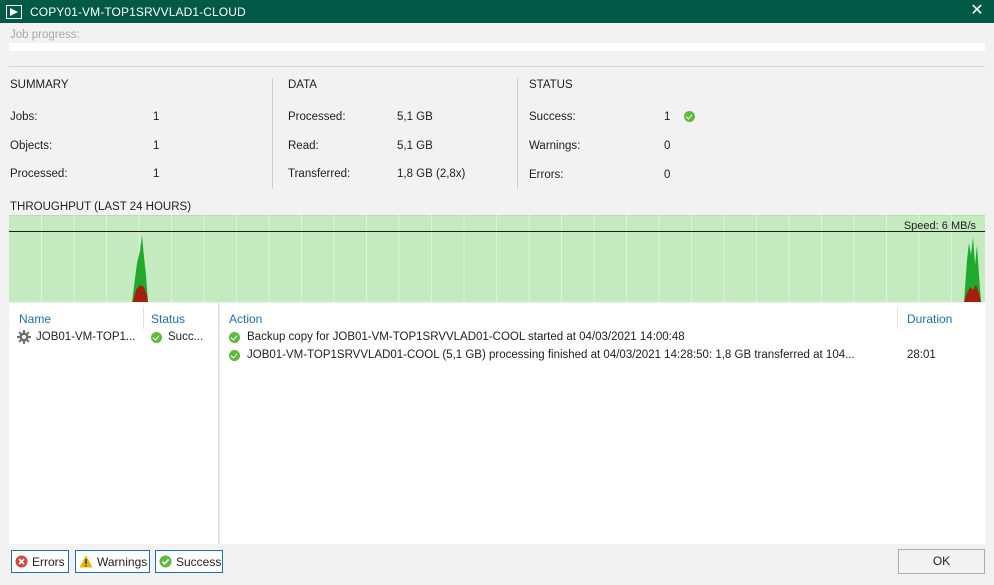 The width and height of the screenshot is (994, 585). I want to click on summary-objects-value: 1, so click(156, 146).